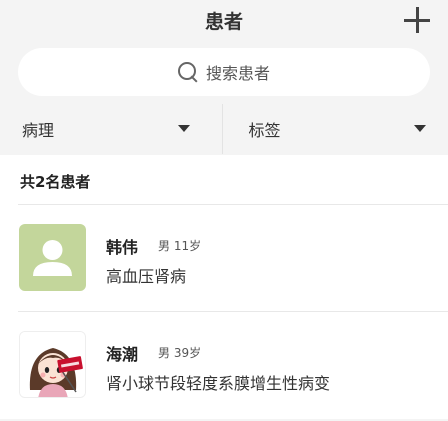 The height and width of the screenshot is (421, 448). What do you see at coordinates (187, 246) in the screenshot?
I see `patient-age: 11岁` at bounding box center [187, 246].